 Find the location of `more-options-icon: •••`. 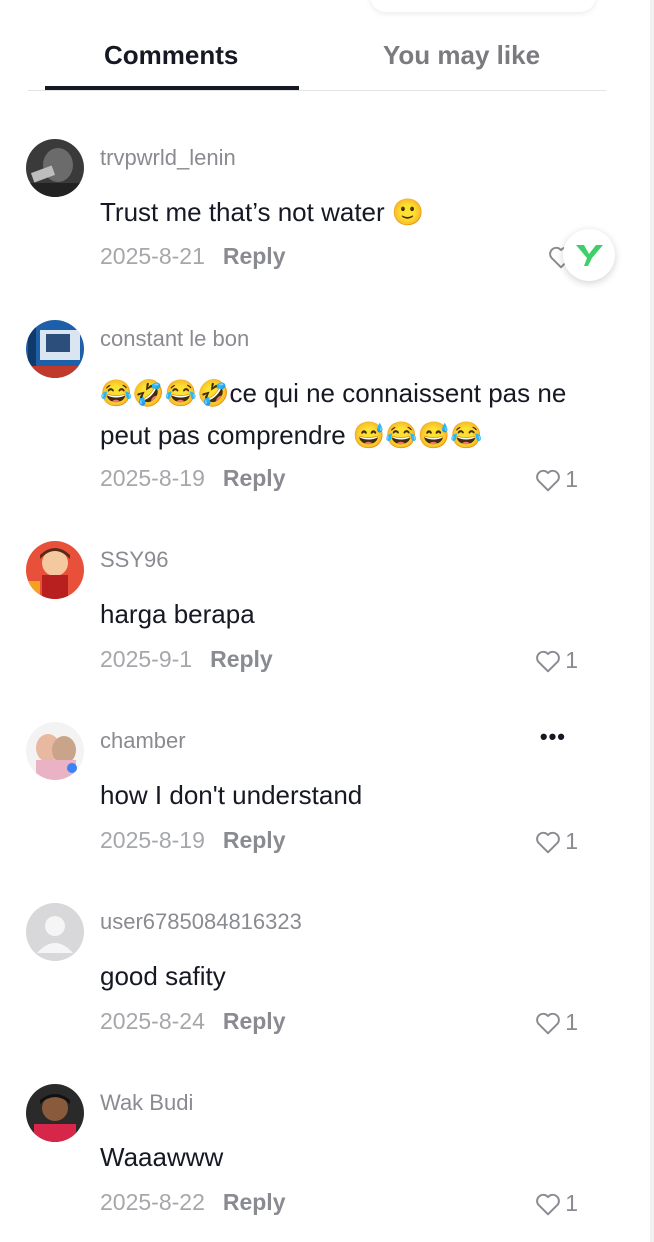

more-options-icon: ••• is located at coordinates (553, 737).